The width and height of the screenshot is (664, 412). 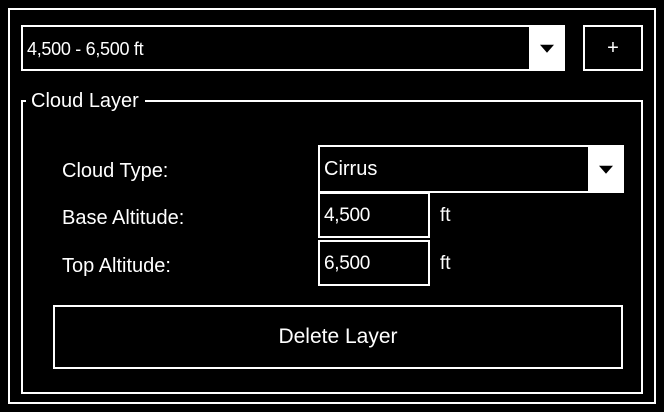 I want to click on layer-select-value: 4,500 - 6,500 ft, so click(x=85, y=49).